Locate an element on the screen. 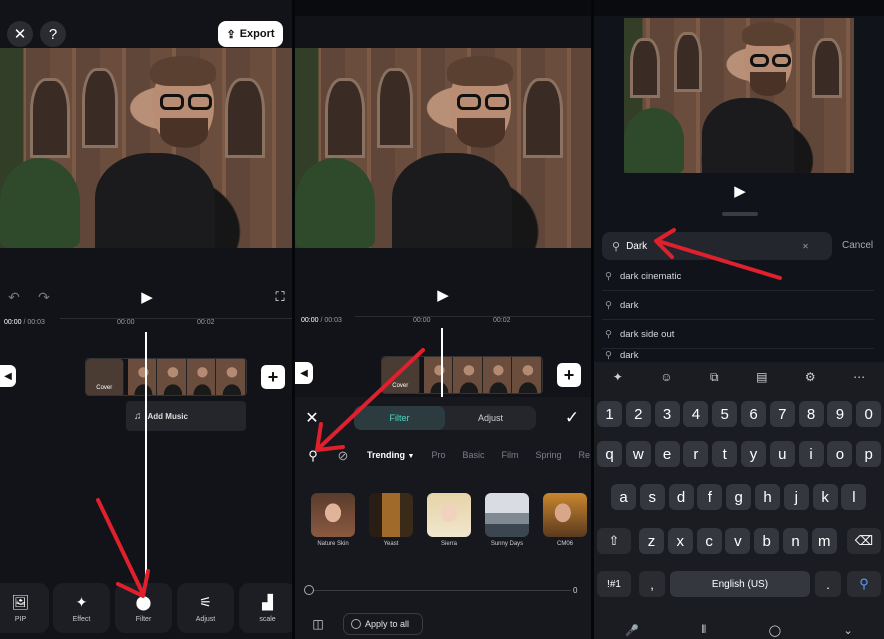 The height and width of the screenshot is (639, 884). key-a: a is located at coordinates (623, 497).